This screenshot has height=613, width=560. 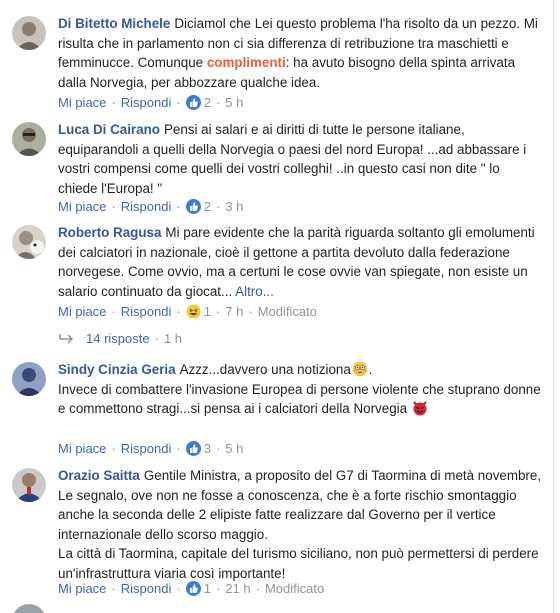 What do you see at coordinates (265, 369) in the screenshot?
I see `comment-text: Azzz...davvero una notiziona` at bounding box center [265, 369].